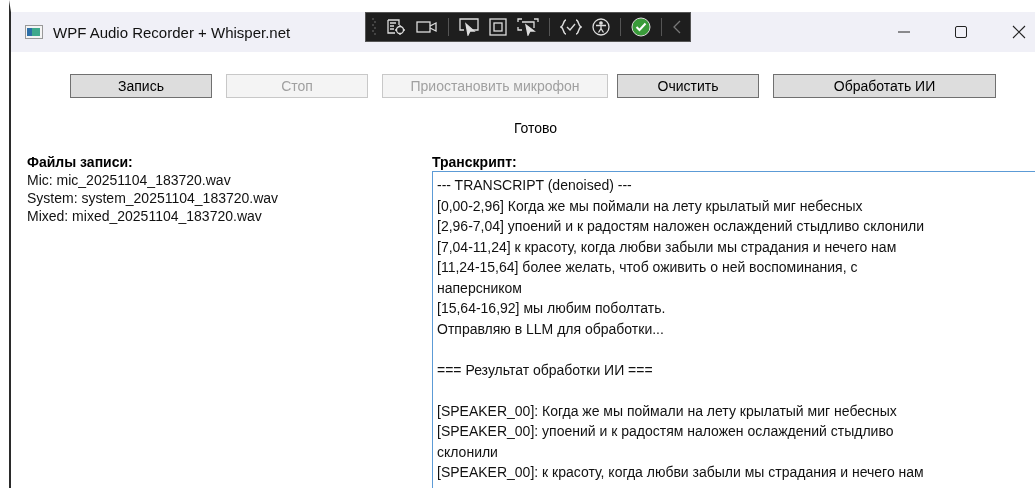 The image size is (1035, 488). What do you see at coordinates (172, 32) in the screenshot?
I see `window-title: WPF Audio Recorder + Whisper.net` at bounding box center [172, 32].